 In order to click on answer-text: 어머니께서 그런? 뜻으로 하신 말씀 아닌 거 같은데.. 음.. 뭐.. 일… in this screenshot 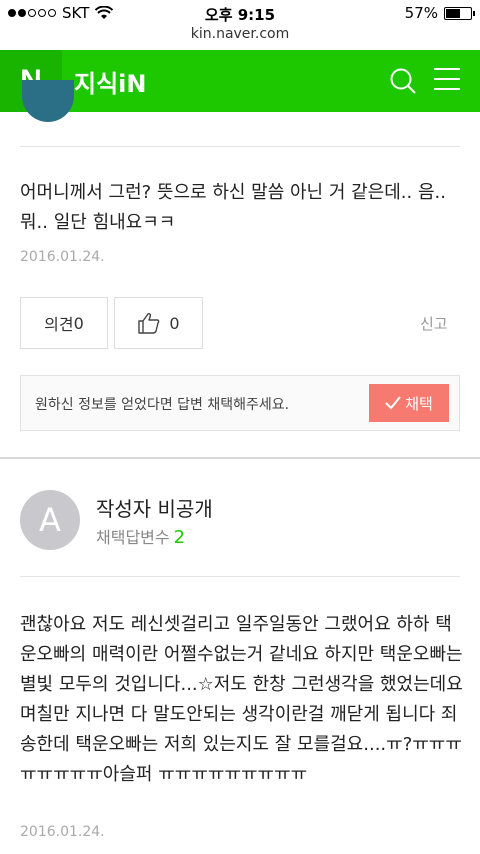, I will do `click(233, 207)`.